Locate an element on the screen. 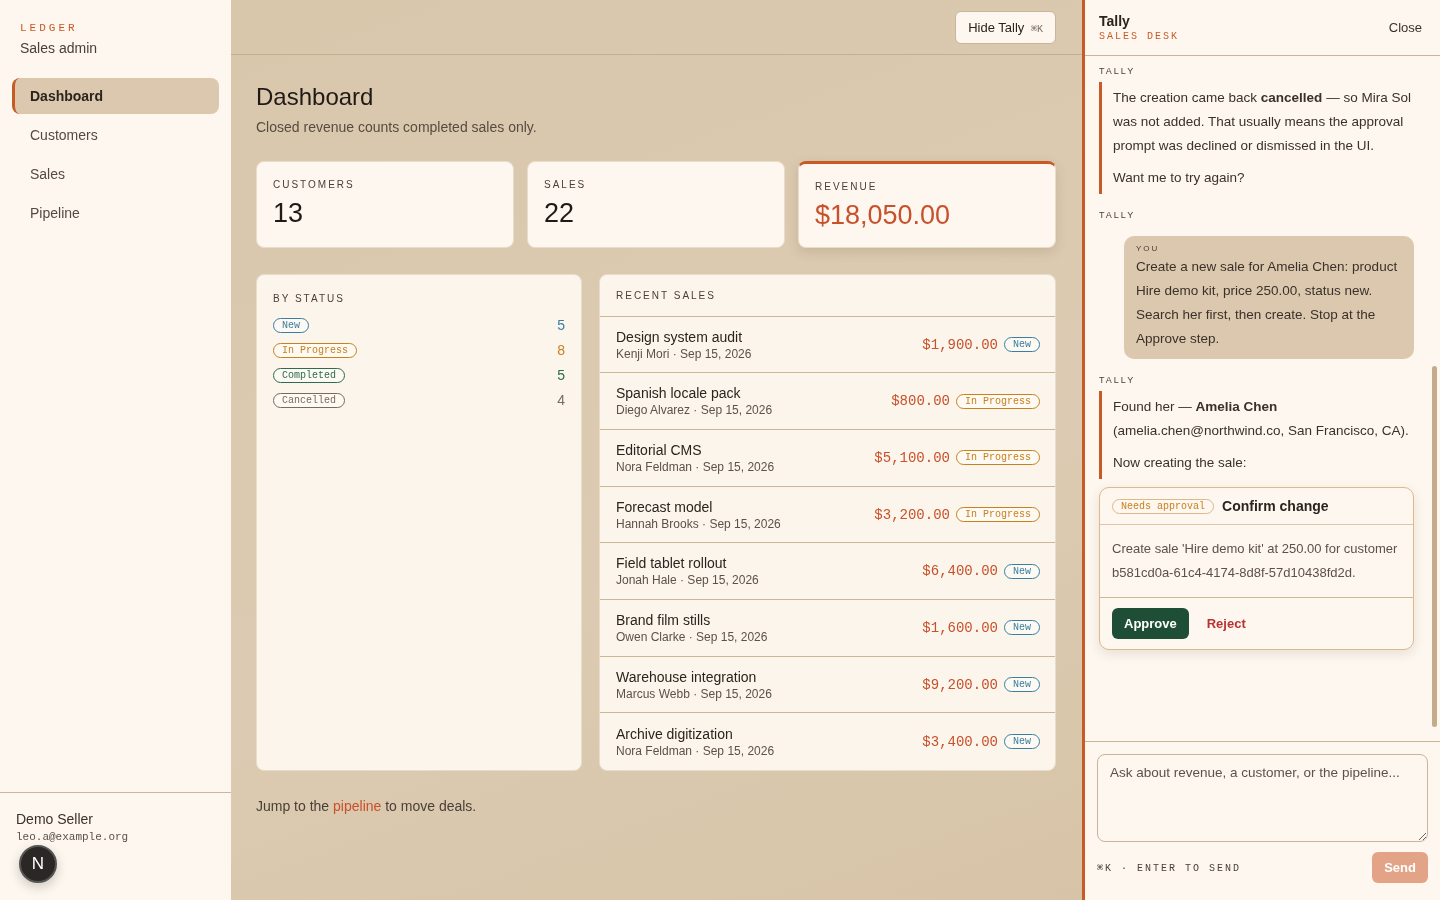 The height and width of the screenshot is (900, 1440). panel-title: RECENT SALES is located at coordinates (666, 295).